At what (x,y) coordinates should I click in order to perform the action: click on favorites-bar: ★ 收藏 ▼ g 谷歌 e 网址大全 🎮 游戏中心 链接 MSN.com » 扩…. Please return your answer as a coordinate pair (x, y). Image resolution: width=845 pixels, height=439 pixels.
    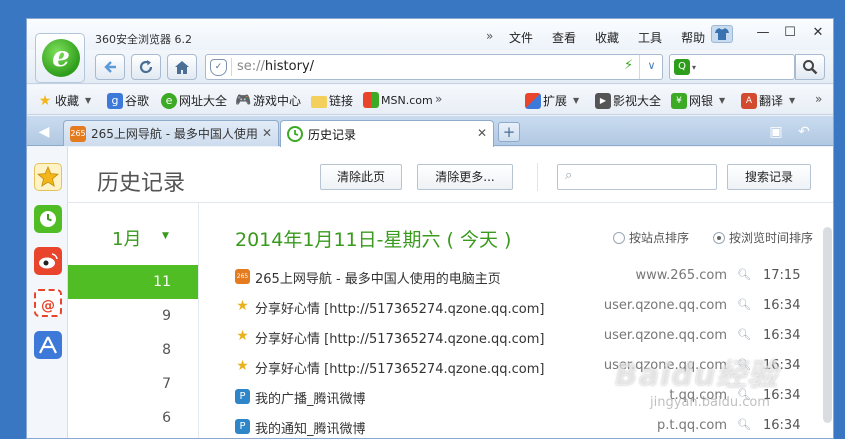
    Looking at the image, I should click on (430, 100).